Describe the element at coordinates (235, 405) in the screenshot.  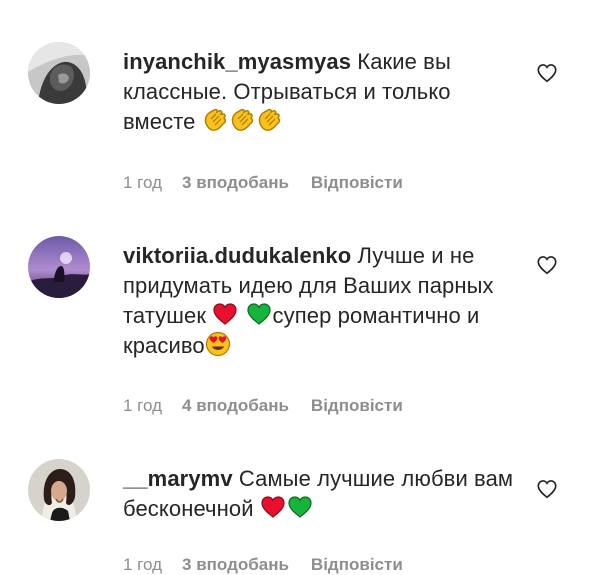
I see `comment-likes-count: 4 вподобань` at that location.